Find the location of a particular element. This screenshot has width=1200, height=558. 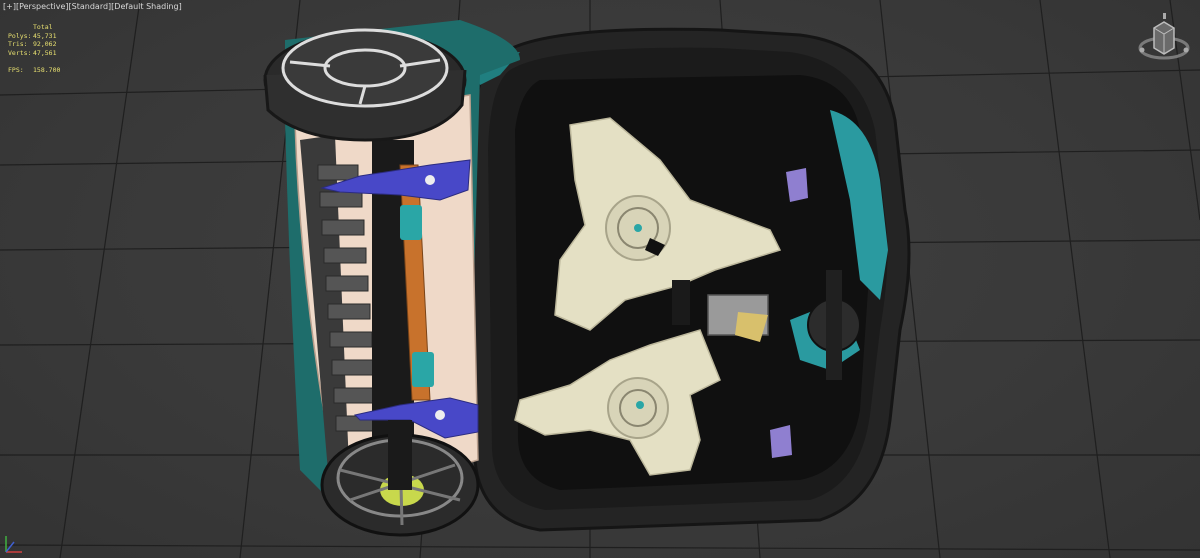

axis-tripod-icon is located at coordinates (13, 544).